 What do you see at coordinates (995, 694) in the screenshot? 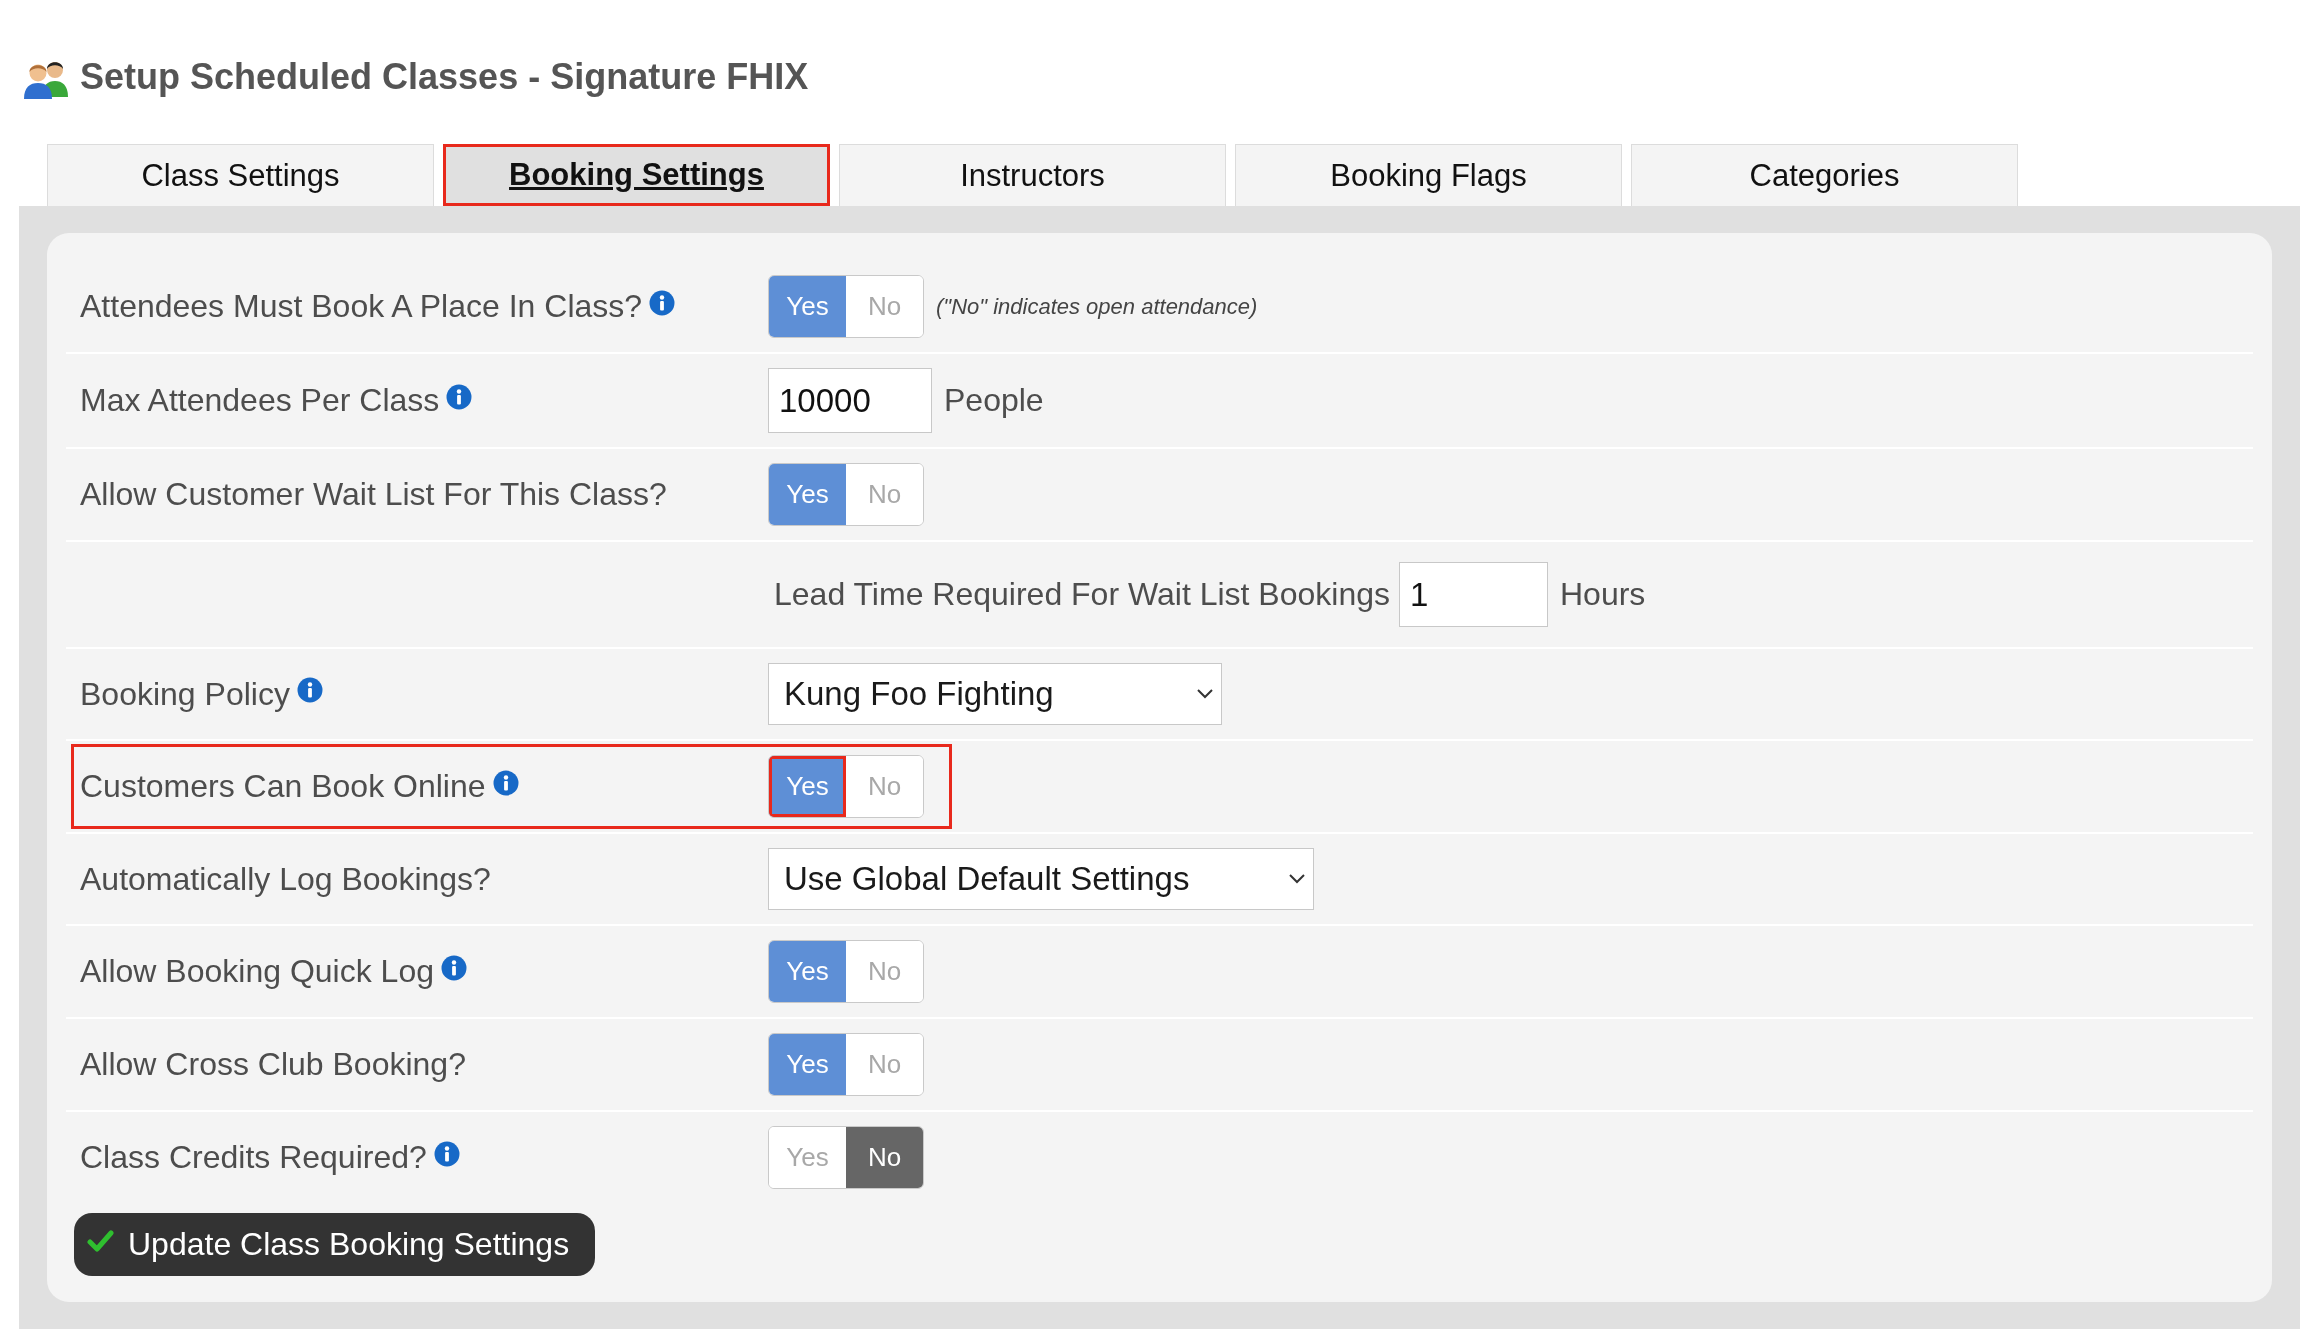
I see `dropdown: Kung Foo Fighting` at bounding box center [995, 694].